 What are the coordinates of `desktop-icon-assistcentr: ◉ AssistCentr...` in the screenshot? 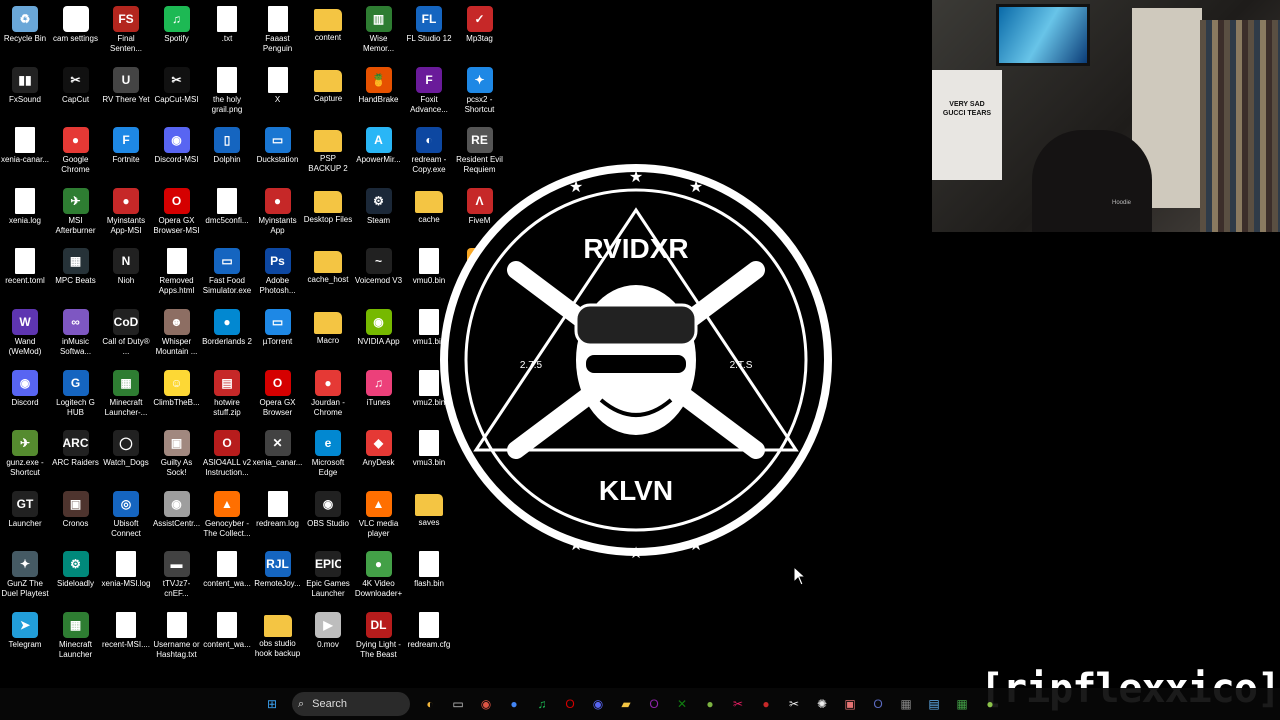 It's located at (177, 515).